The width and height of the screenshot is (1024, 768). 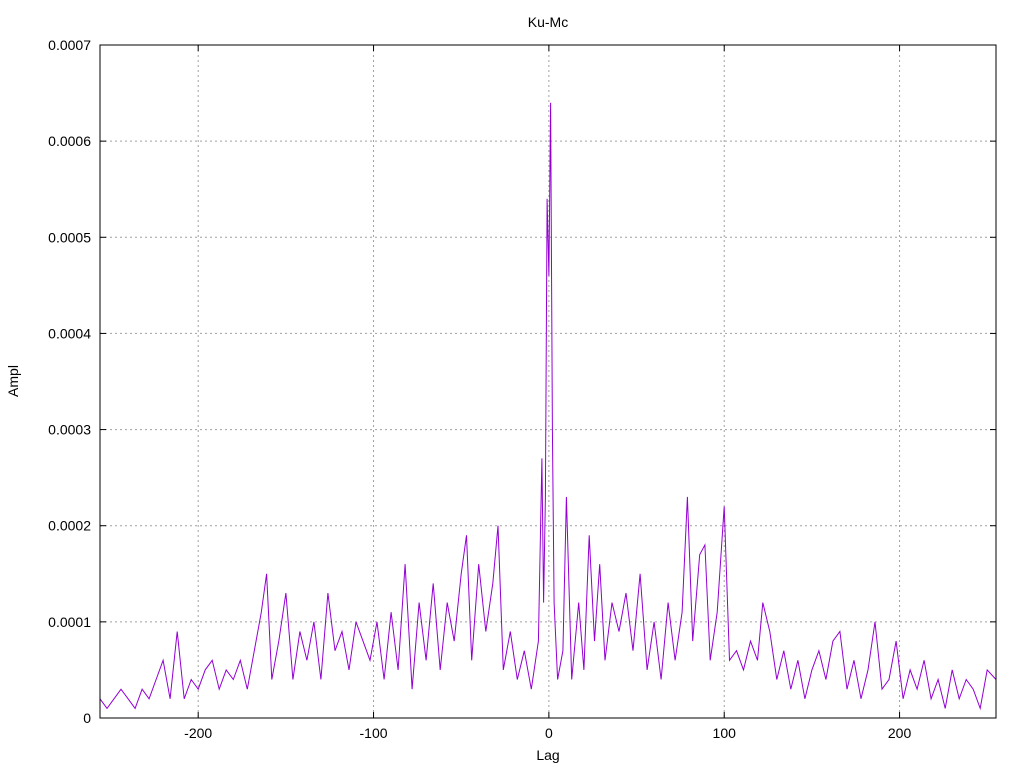 What do you see at coordinates (69, 526) in the screenshot?
I see `y-tick-label: 0.0002` at bounding box center [69, 526].